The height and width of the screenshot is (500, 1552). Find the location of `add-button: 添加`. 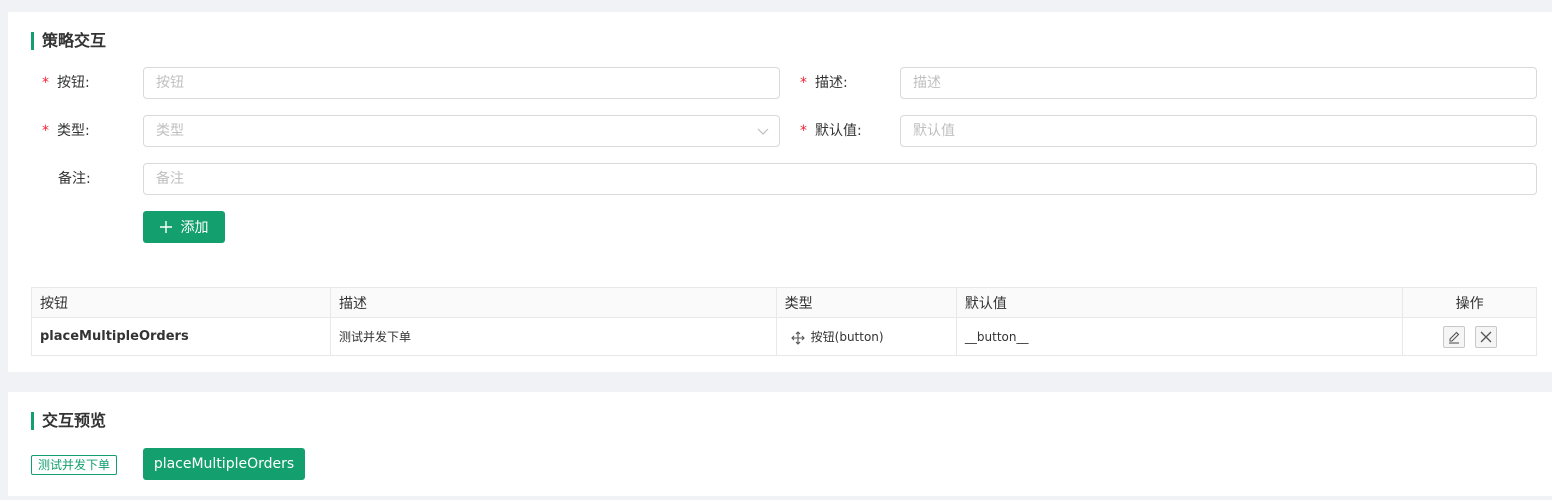

add-button: 添加 is located at coordinates (184, 227).